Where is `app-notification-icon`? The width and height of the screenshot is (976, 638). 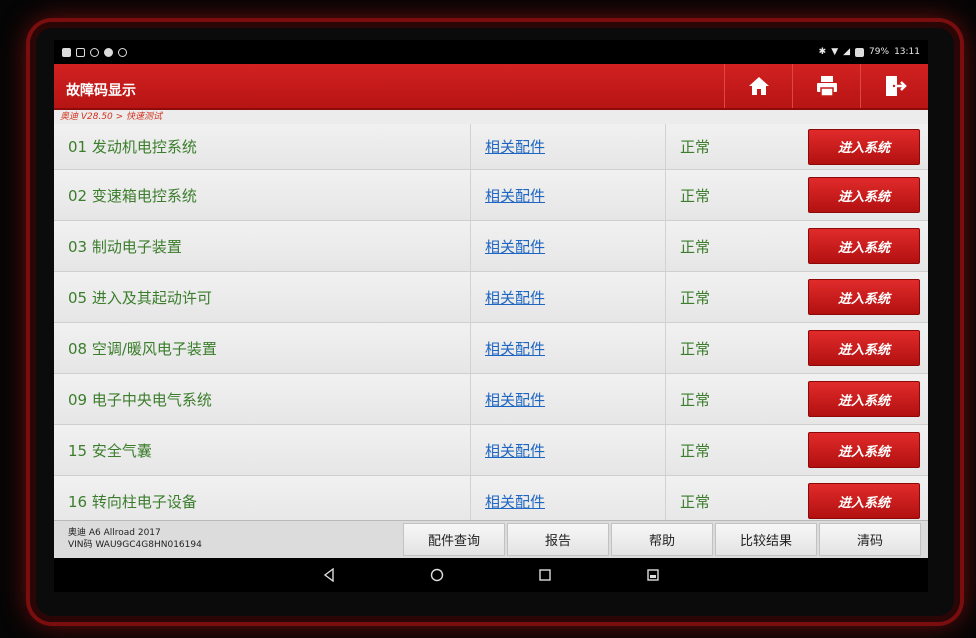 app-notification-icon is located at coordinates (94, 52).